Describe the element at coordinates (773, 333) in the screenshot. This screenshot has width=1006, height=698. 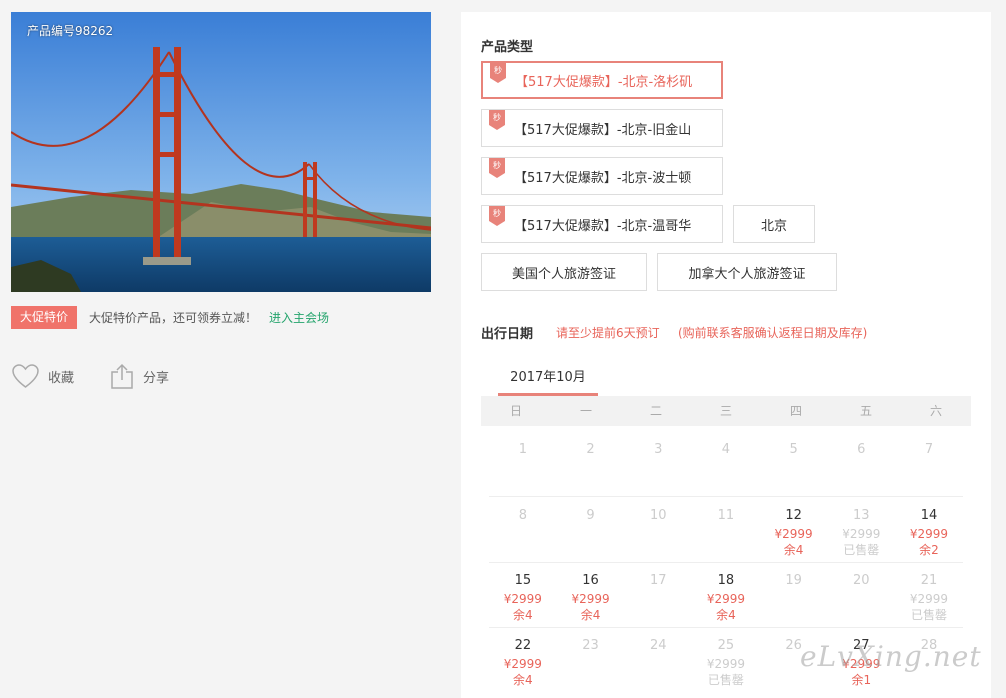
I see `contact-service-note: (购前联系客服确认返程日期及库存)` at that location.